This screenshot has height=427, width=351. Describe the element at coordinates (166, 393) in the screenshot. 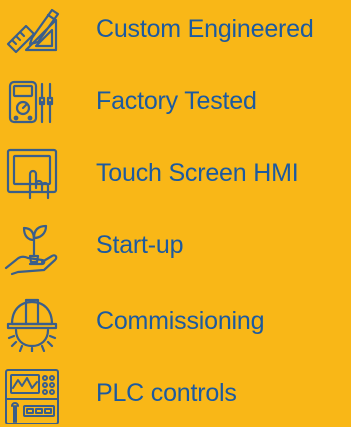

I see `feature-label: PLC controls` at that location.